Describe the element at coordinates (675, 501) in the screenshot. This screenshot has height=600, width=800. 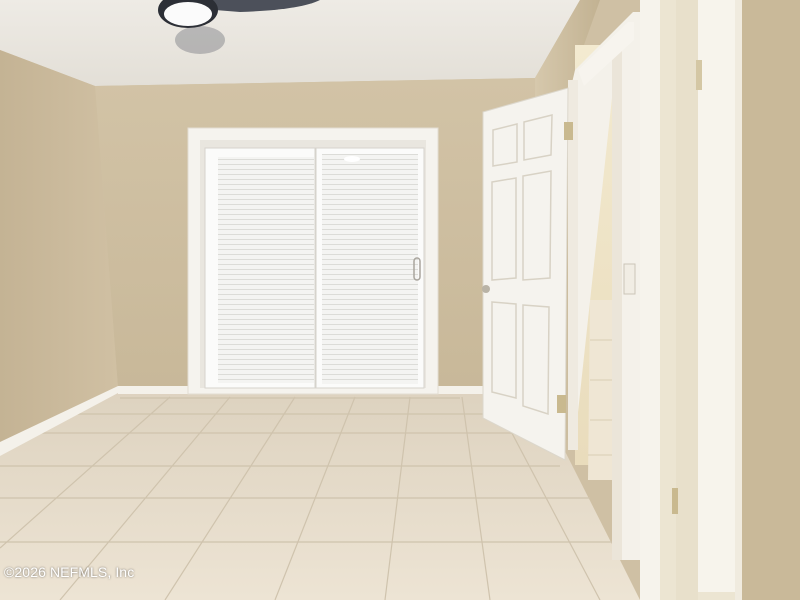
I see `closet-hinge-icon` at that location.